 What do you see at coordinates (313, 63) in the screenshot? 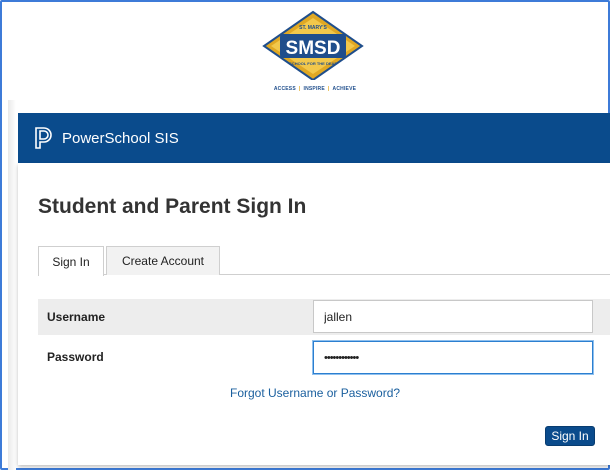
I see `seal-bottom-text: SCHOOL FOR THE DEAF` at bounding box center [313, 63].